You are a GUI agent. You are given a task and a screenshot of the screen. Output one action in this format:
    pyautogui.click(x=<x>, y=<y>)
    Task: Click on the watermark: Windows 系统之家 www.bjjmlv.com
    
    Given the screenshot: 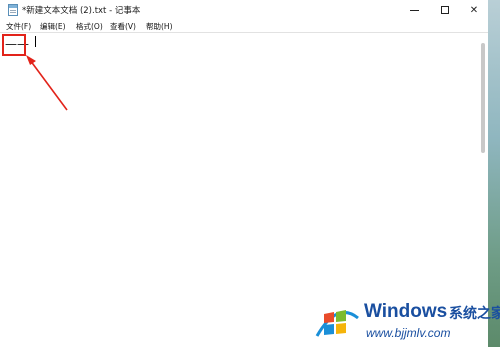 What is the action you would take?
    pyautogui.click(x=406, y=321)
    